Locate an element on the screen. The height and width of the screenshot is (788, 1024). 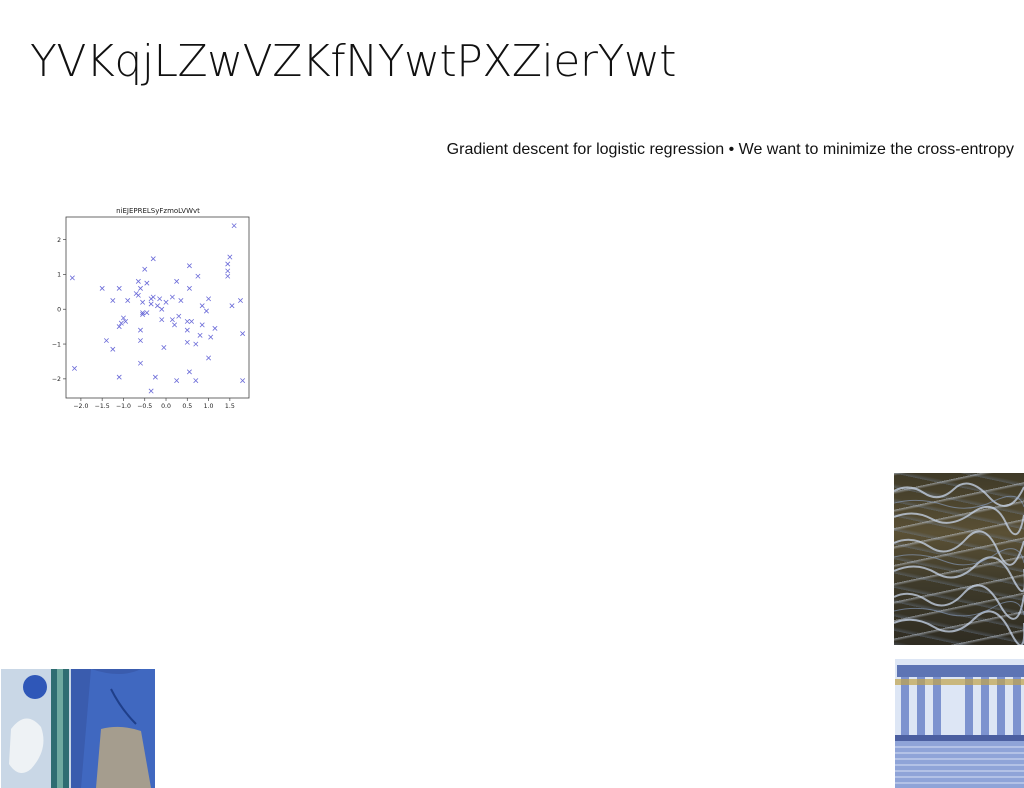
slide-title: YVKqjLZwVZKfNYwtPXZierYwt is located at coordinates (353, 61).